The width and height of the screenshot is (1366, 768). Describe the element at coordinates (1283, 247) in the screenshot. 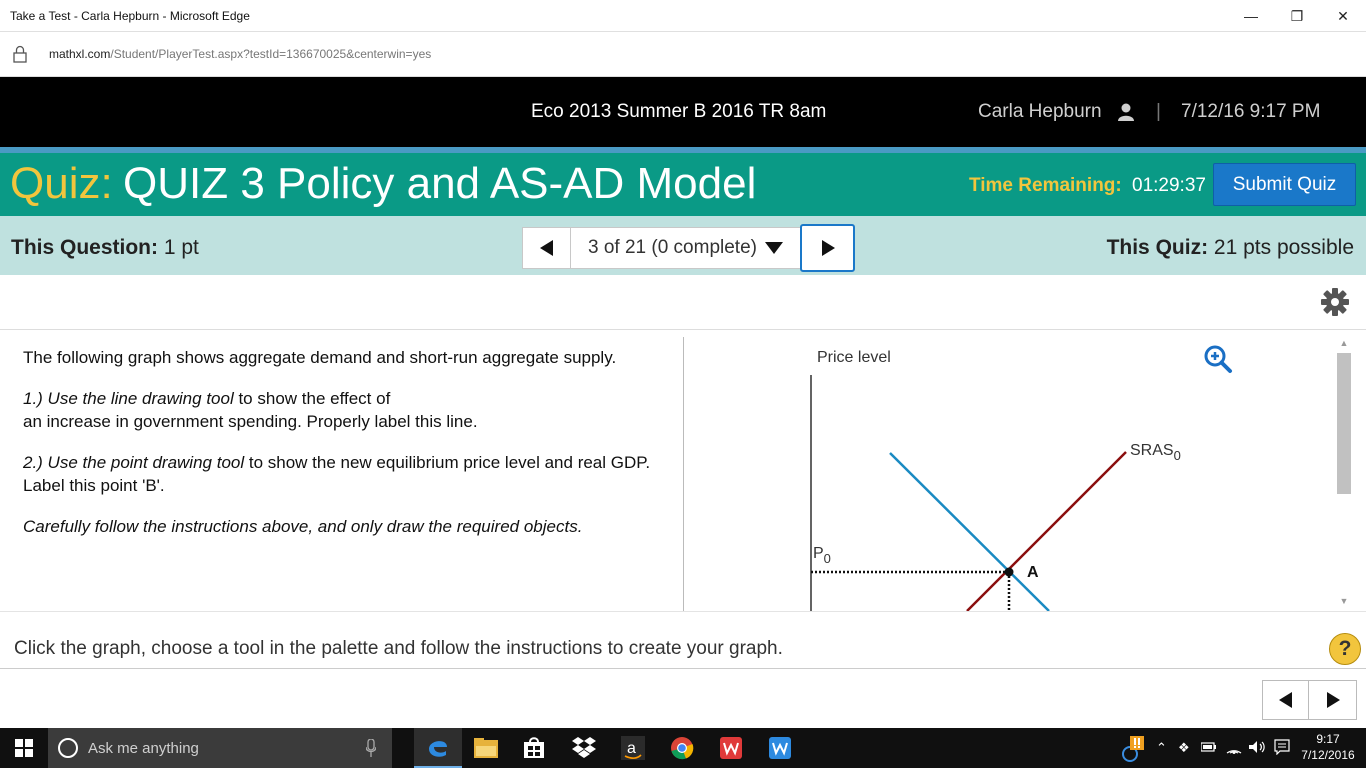

I see `this-quiz-value: 21 pts possible` at that location.